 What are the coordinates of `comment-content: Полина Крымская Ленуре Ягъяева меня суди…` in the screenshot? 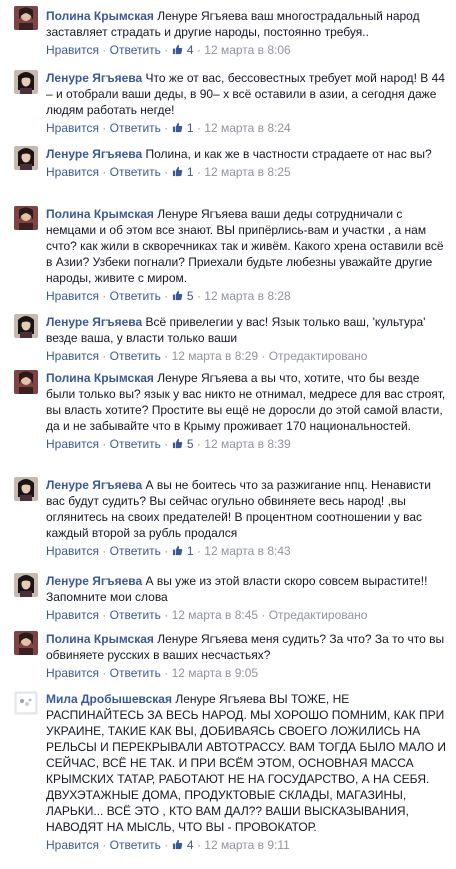 It's located at (248, 656).